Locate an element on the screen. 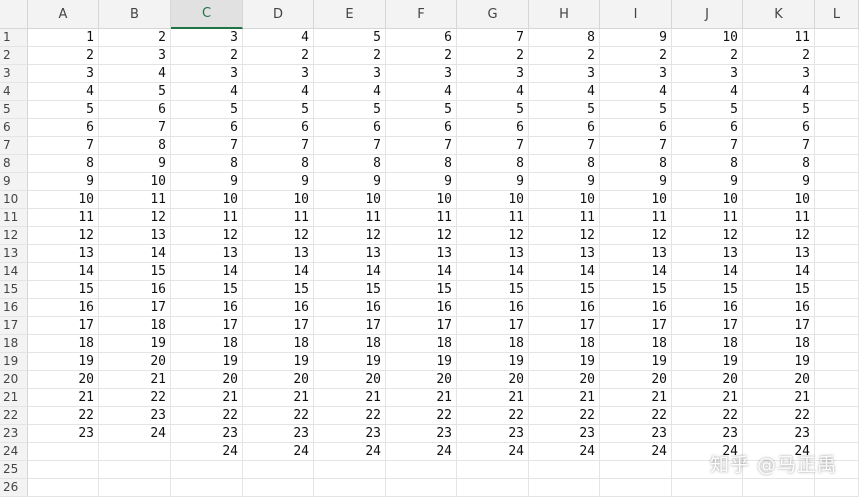  cell-f25 is located at coordinates (421, 470).